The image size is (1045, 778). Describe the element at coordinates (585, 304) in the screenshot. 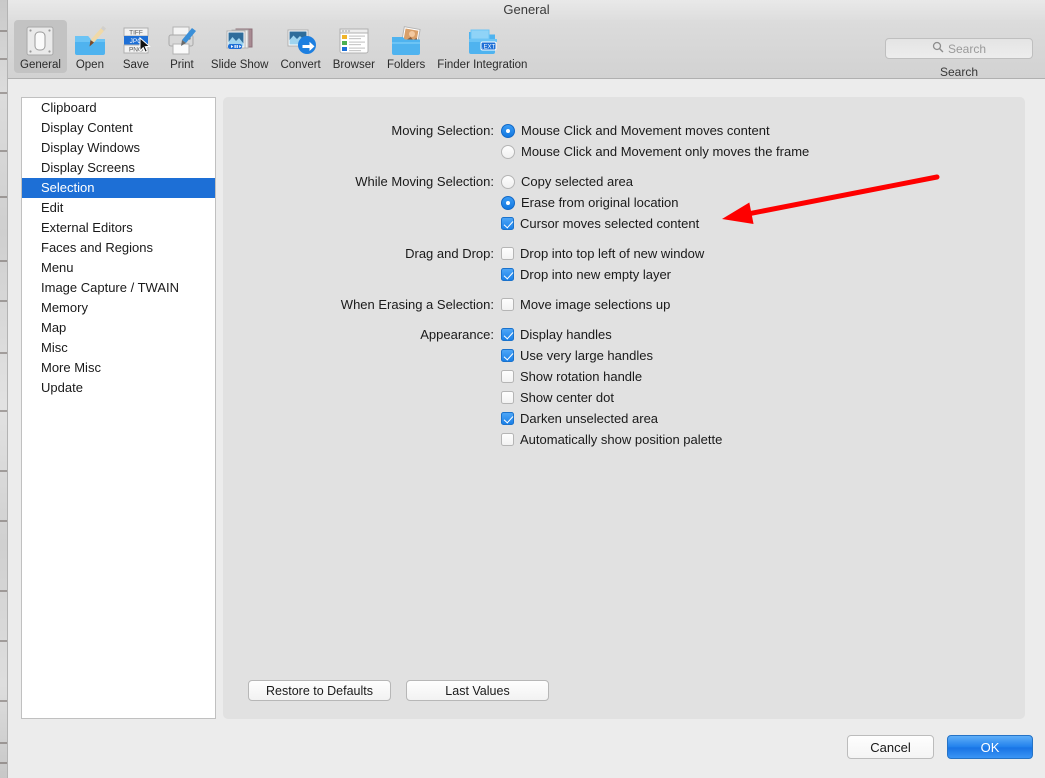

I see `settings-control: Move image selections up` at that location.